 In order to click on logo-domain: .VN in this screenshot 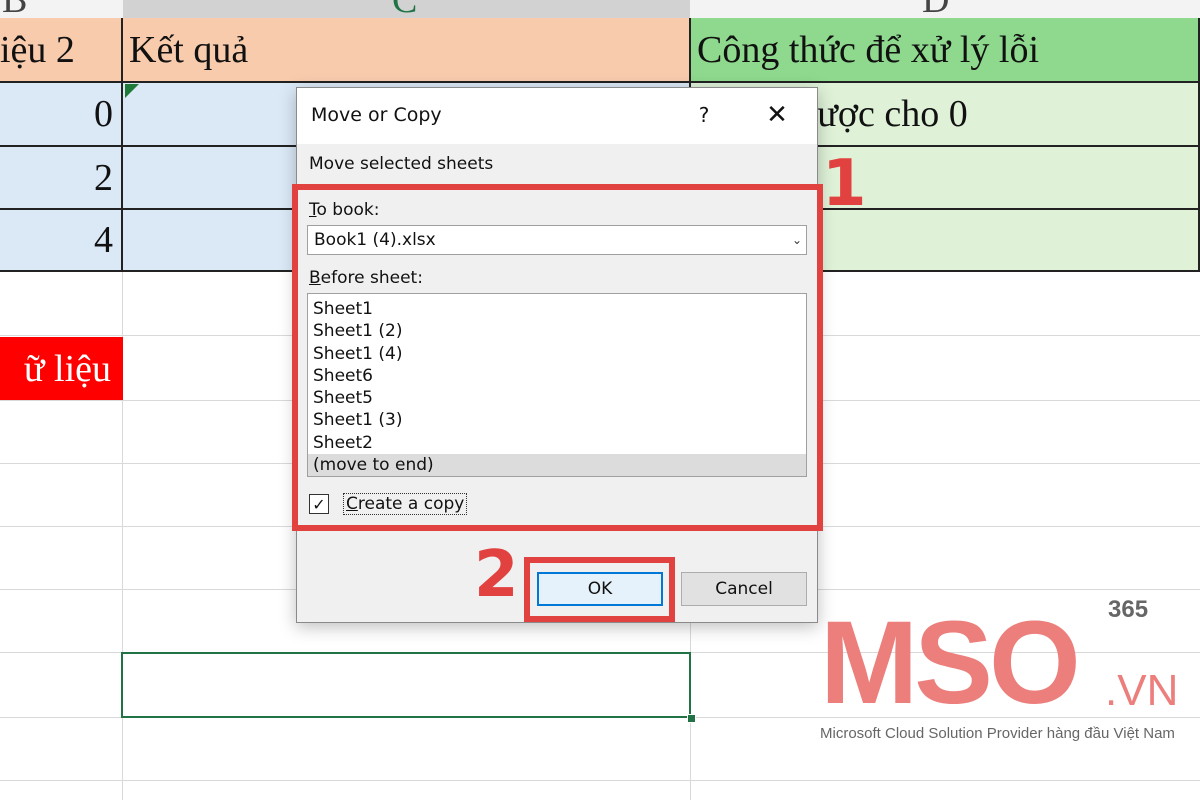, I will do `click(1142, 690)`.